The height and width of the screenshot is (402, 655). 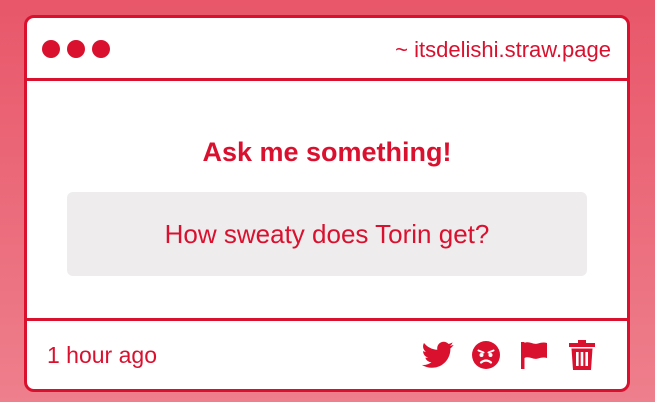 I want to click on question-text: How sweaty does Torin get?, so click(x=327, y=233).